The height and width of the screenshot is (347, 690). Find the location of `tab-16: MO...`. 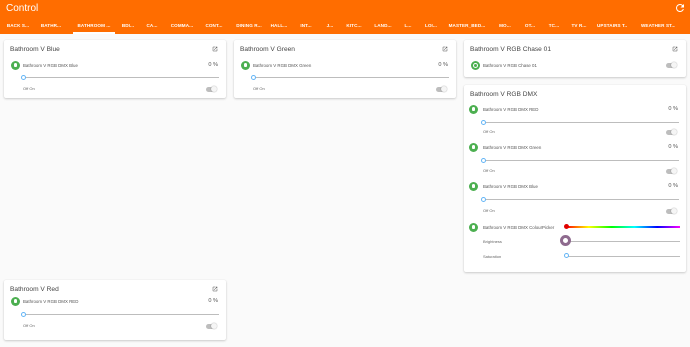

tab-16: MO... is located at coordinates (505, 26).